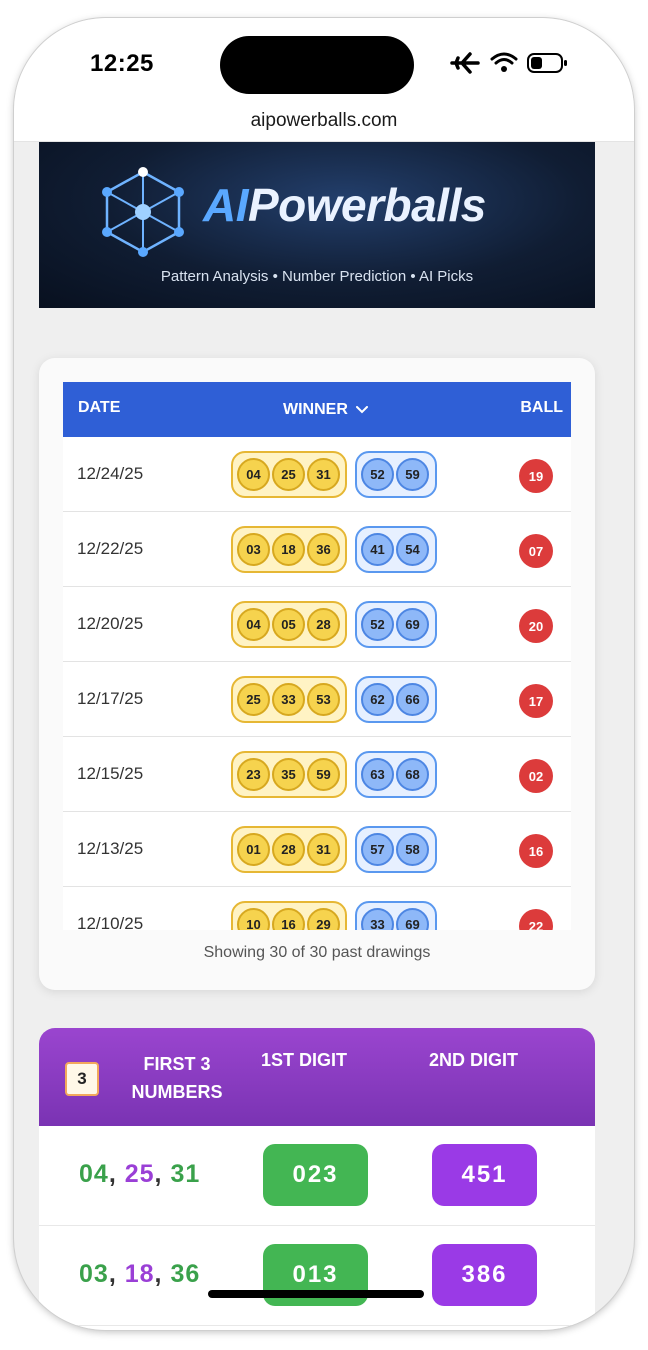 The height and width of the screenshot is (1350, 648). I want to click on white-ball: 35, so click(288, 774).